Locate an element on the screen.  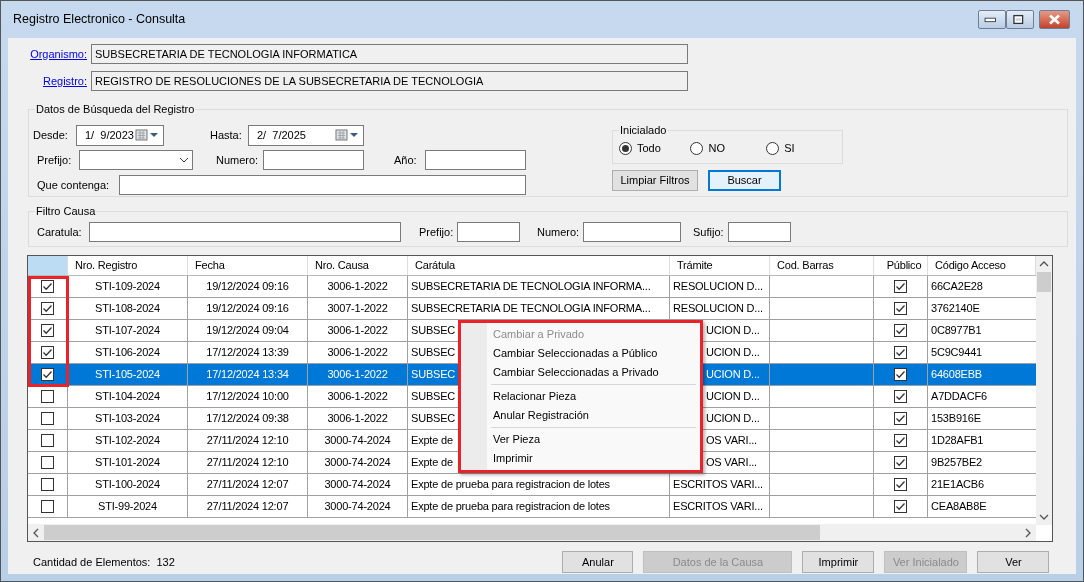
count-label: Cantidad de Elementos: is located at coordinates (92, 562).